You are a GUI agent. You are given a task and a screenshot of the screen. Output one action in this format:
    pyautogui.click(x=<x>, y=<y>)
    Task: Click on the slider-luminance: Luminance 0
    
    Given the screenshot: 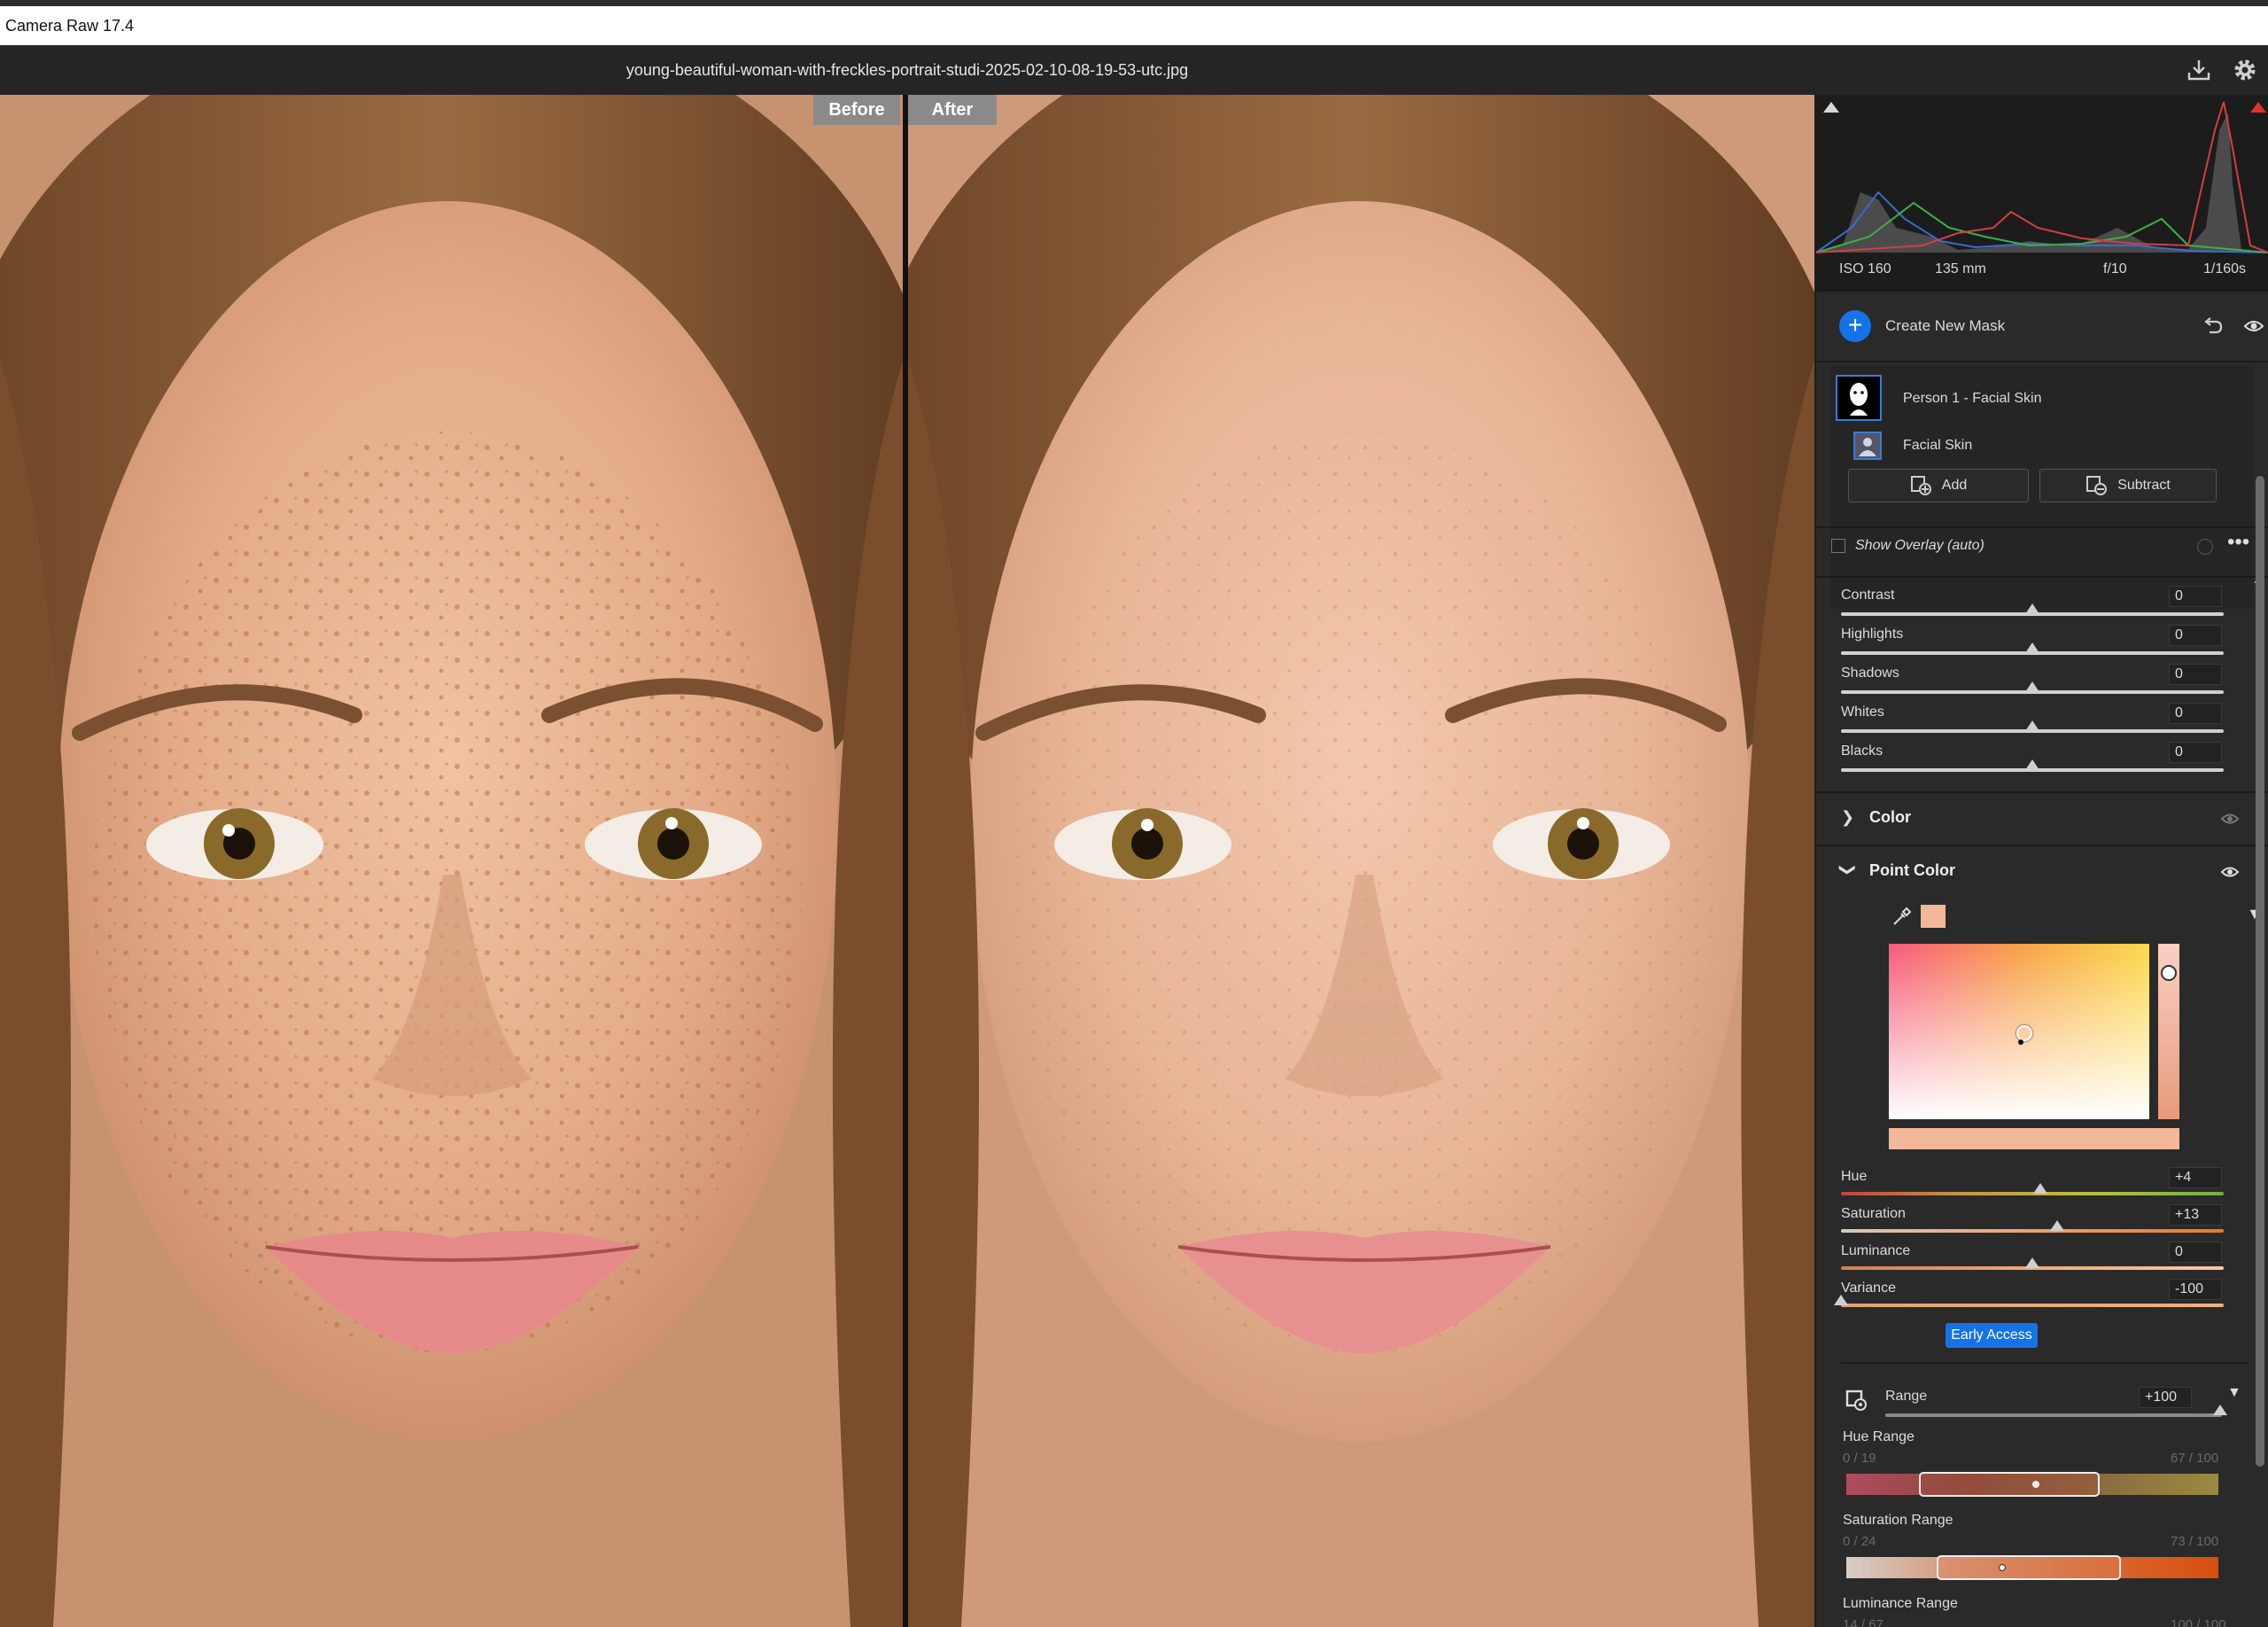 What is the action you would take?
    pyautogui.click(x=2042, y=1258)
    